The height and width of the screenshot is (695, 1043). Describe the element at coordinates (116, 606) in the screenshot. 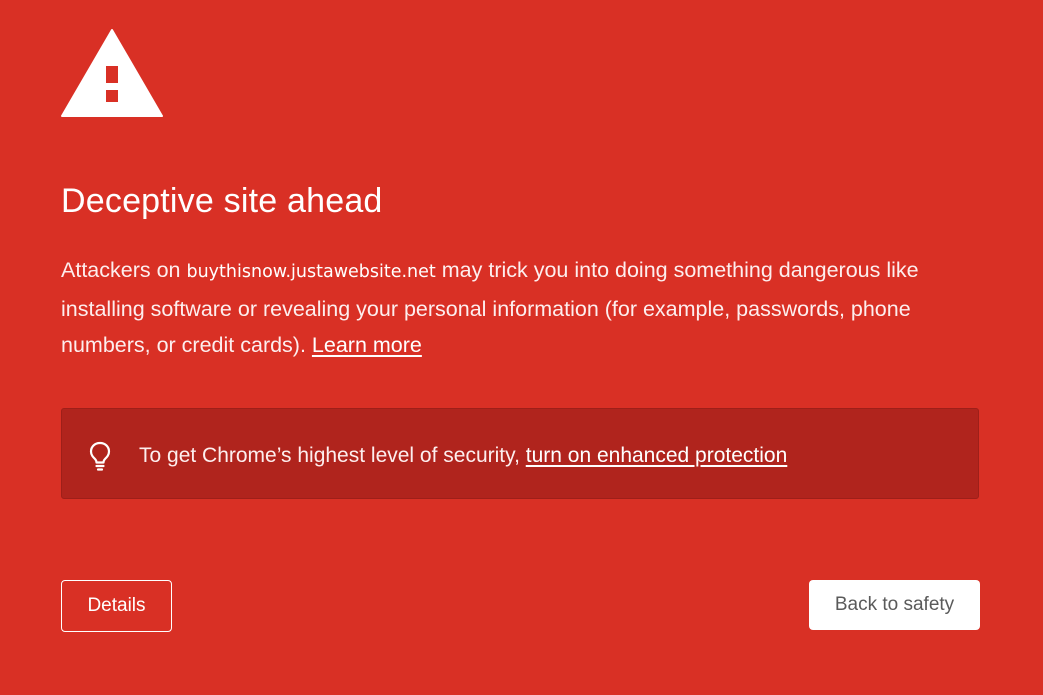

I see `details-button: Details` at that location.